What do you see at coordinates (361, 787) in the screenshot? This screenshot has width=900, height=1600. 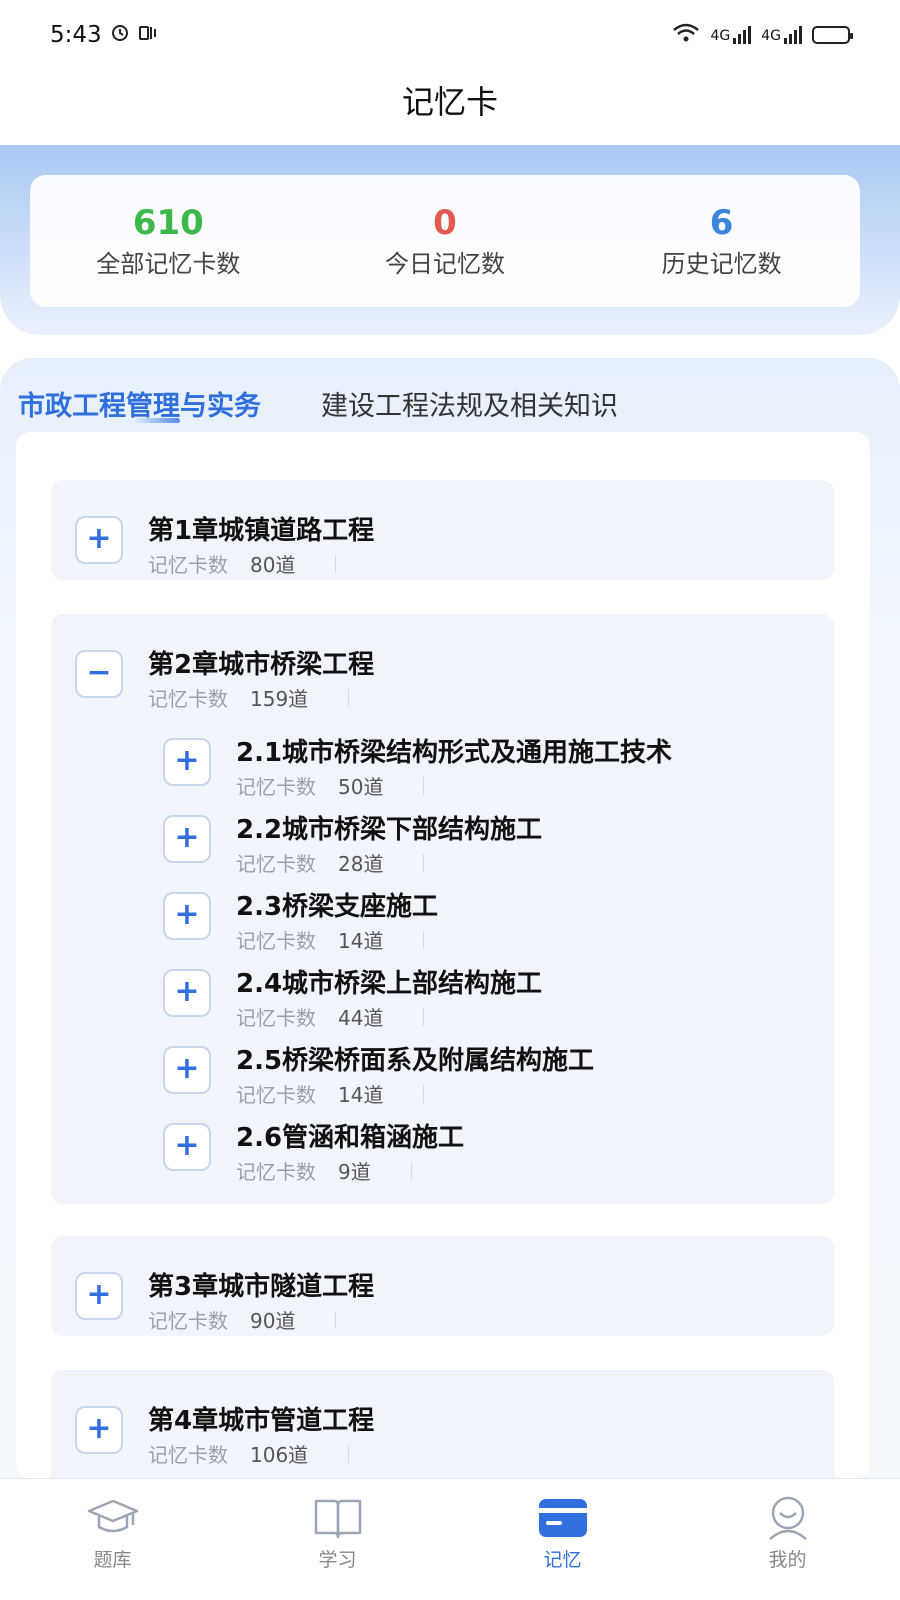 I see `card-count: 50道` at bounding box center [361, 787].